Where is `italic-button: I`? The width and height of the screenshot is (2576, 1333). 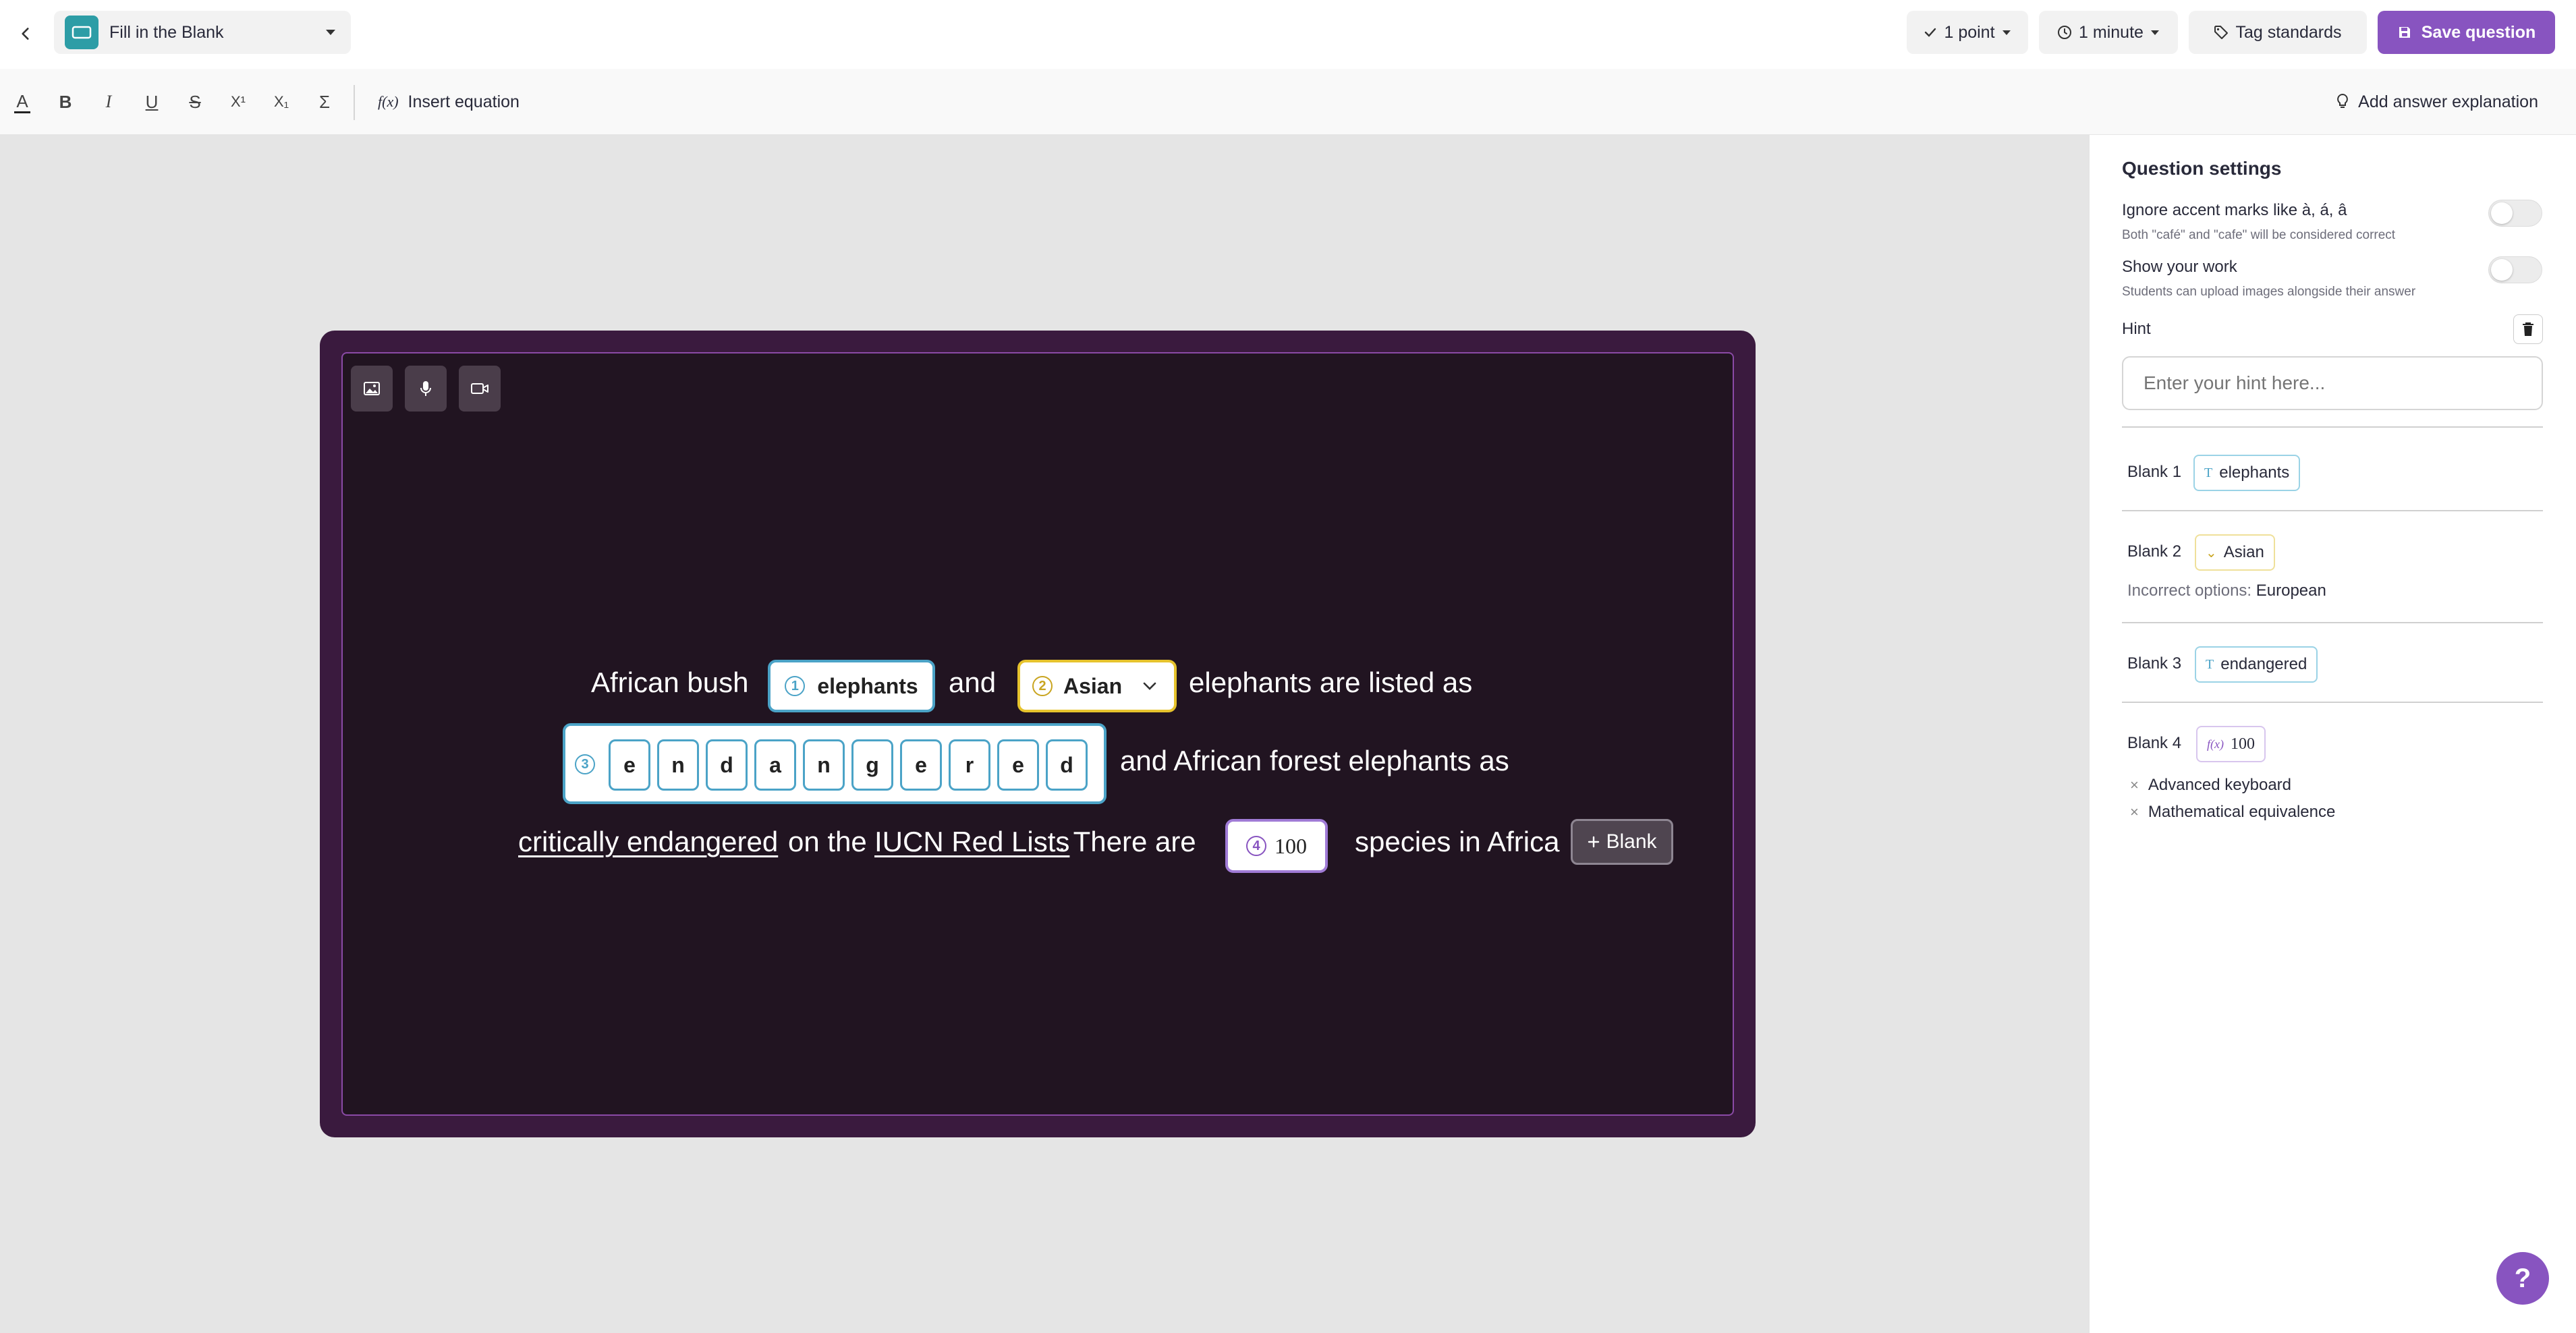
italic-button: I is located at coordinates (108, 102).